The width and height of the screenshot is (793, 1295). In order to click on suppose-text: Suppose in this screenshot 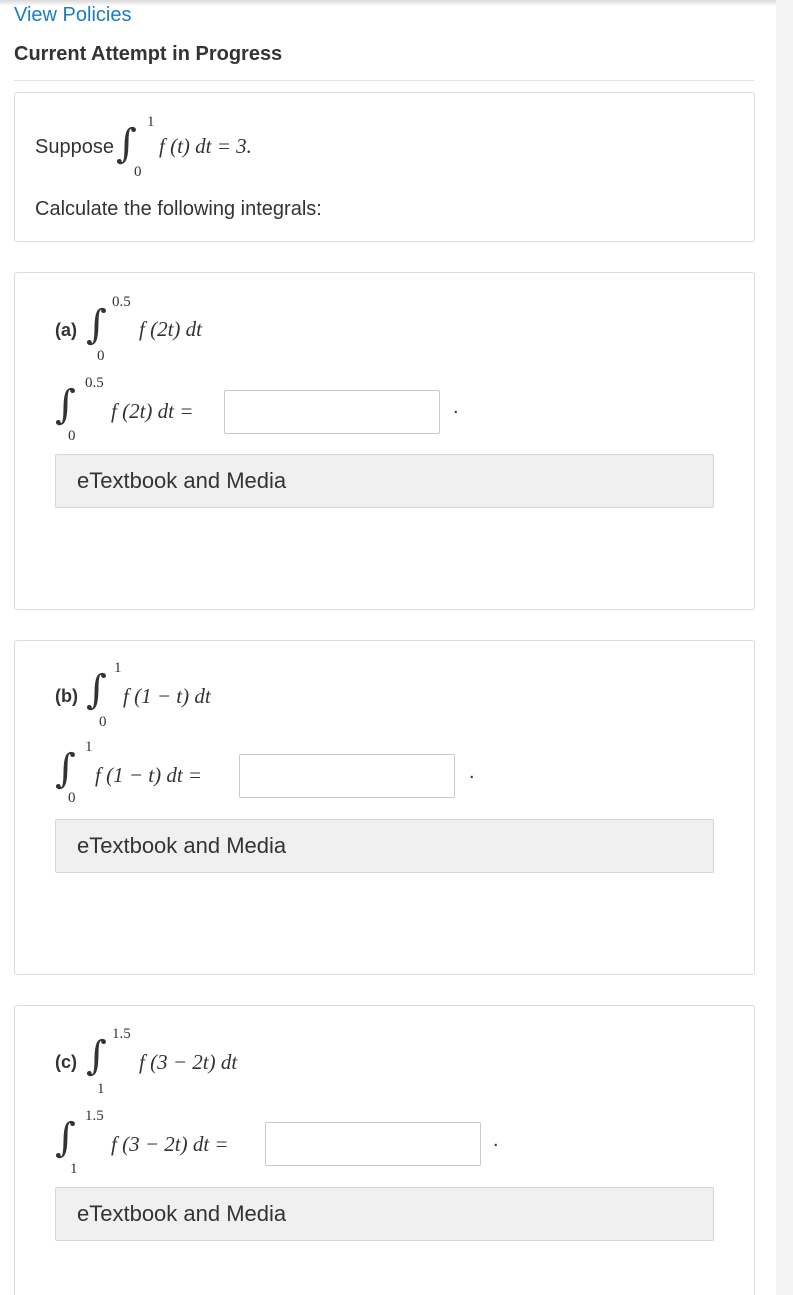, I will do `click(74, 147)`.